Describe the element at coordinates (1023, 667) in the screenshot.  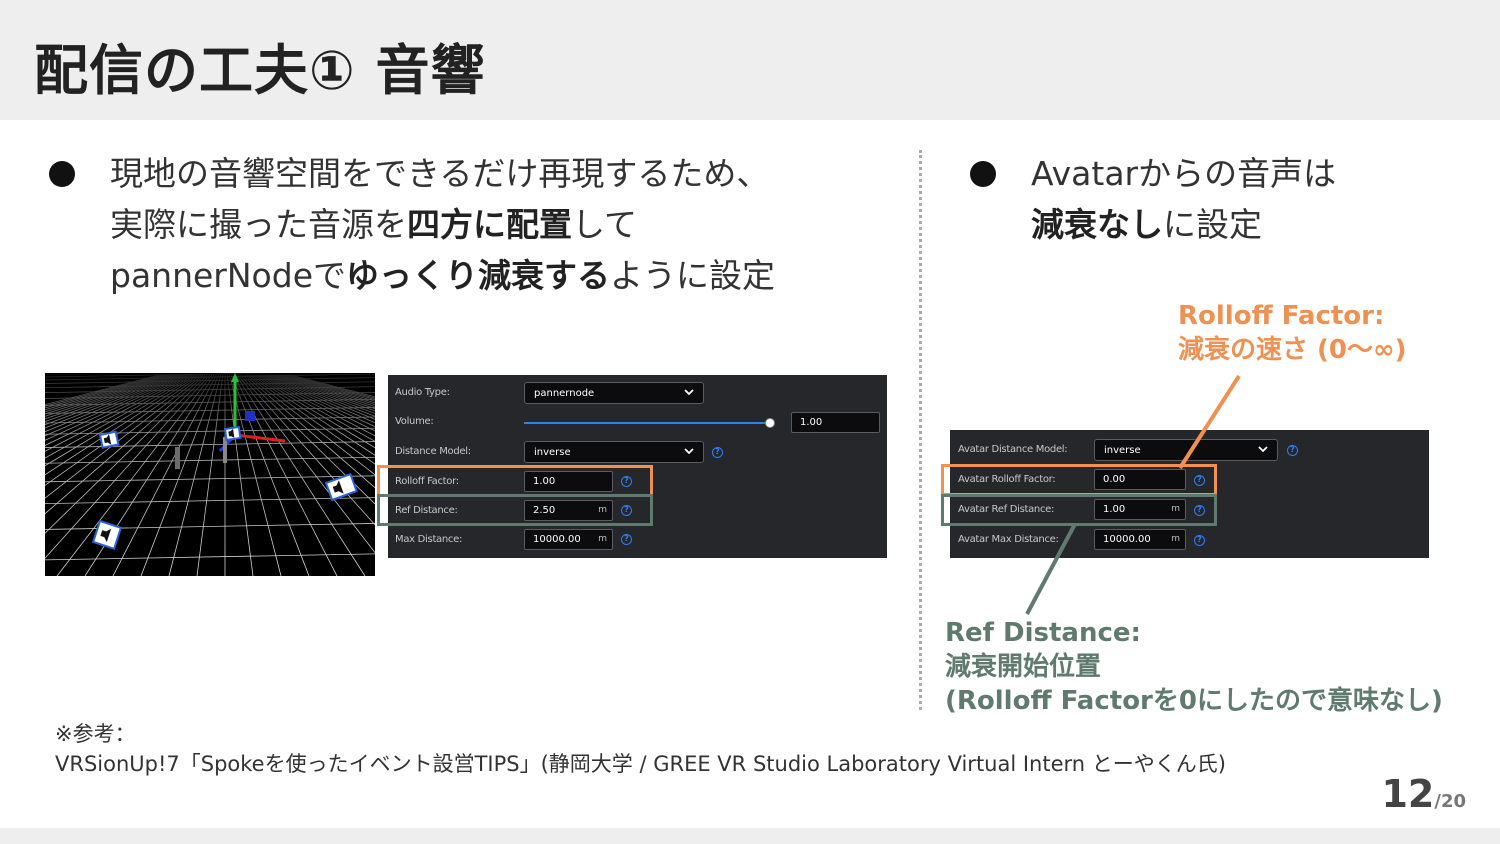
I see `ref-annotation-line-2: 減衰開始位置` at that location.